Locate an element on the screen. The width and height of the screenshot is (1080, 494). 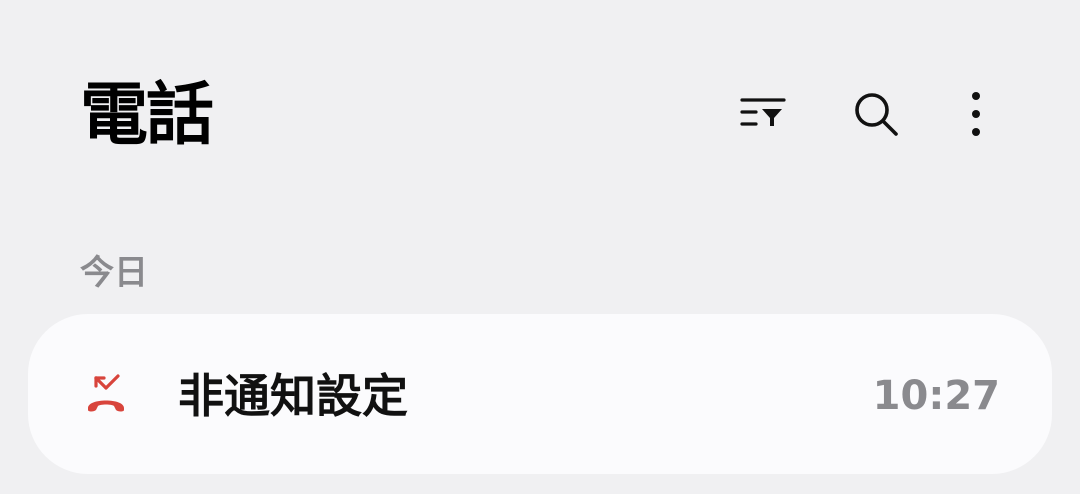
search-icon is located at coordinates (876, 114).